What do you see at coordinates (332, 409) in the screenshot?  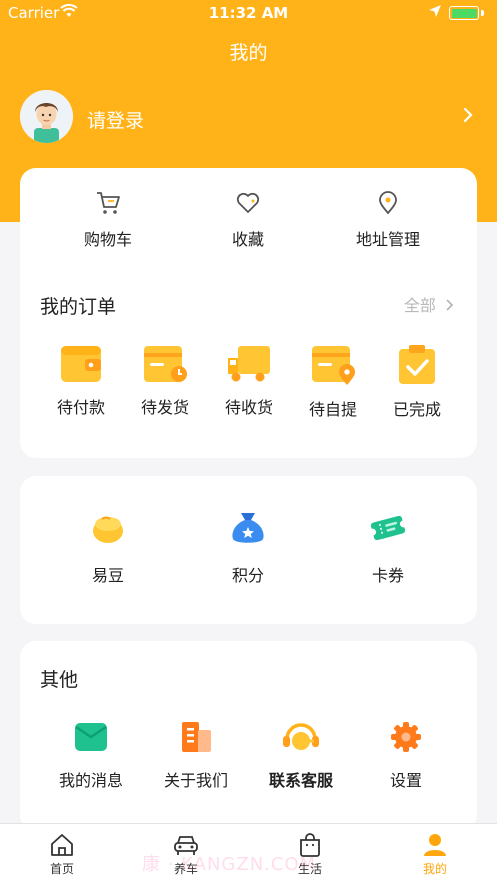 I see `pending-pickup-label: 待自提` at bounding box center [332, 409].